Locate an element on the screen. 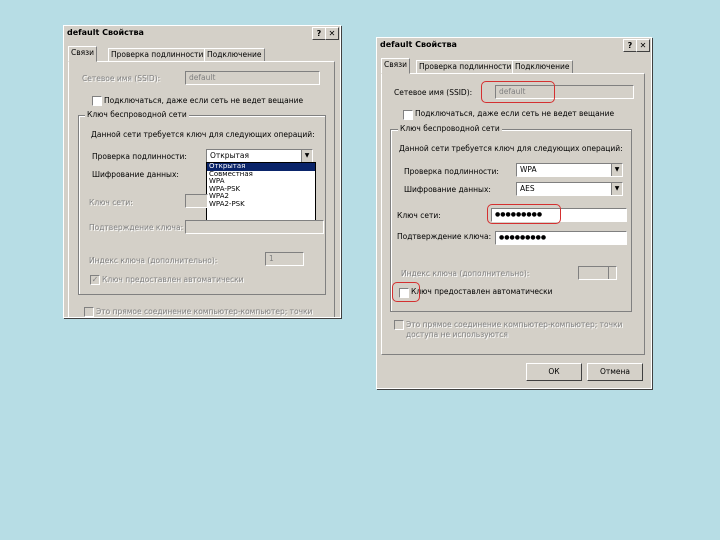 Image resolution: width=720 pixels, height=540 pixels. right-key-highlight is located at coordinates (524, 214).